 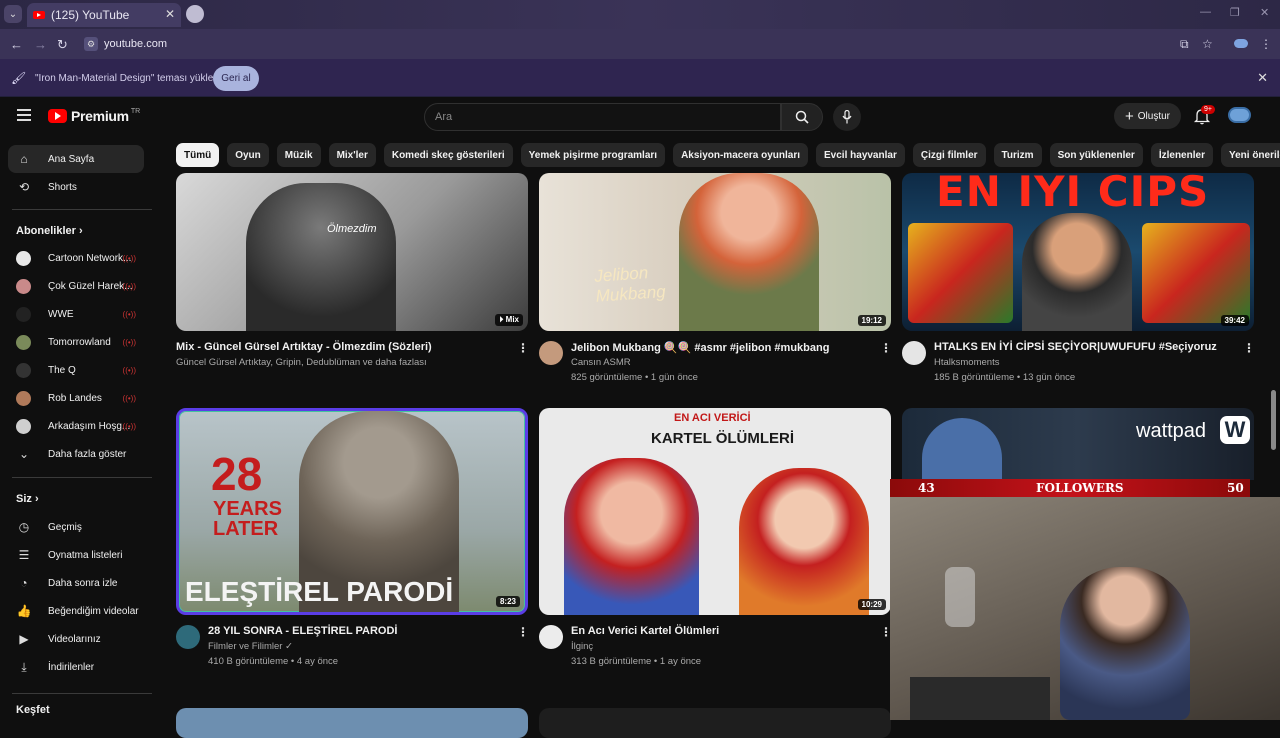 I want to click on theme-bar-close-icon: ✕, so click(x=1262, y=78).